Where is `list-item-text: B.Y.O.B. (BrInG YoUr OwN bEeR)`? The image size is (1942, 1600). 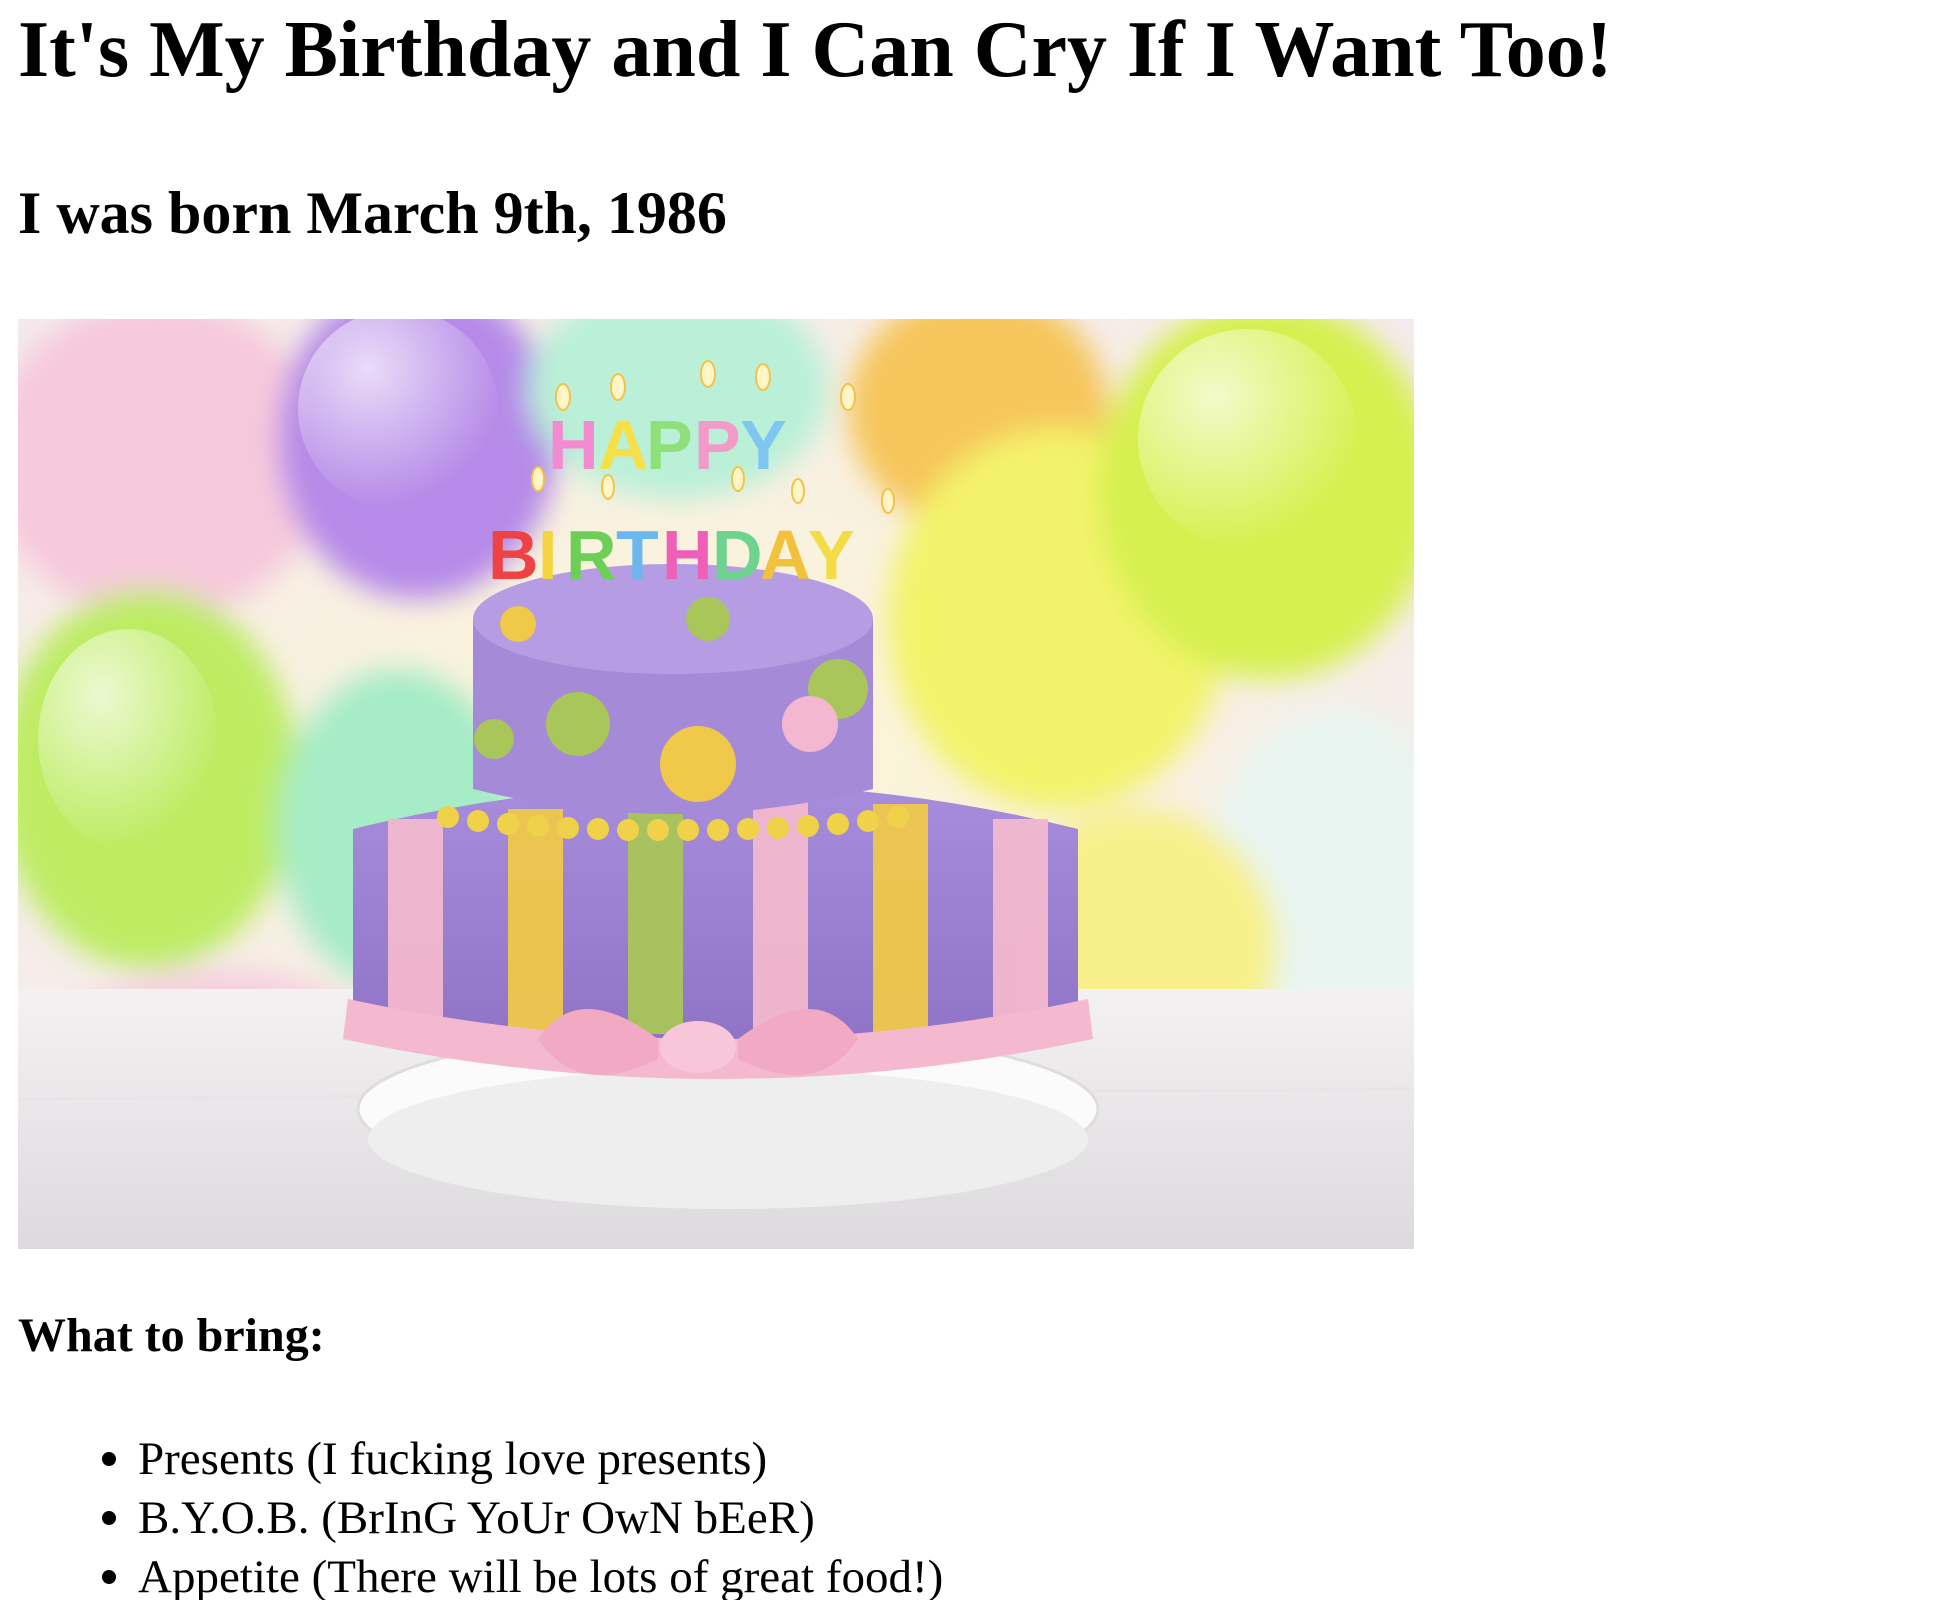
list-item-text: B.Y.O.B. (BrInG YoUr OwN bEeR) is located at coordinates (476, 1518).